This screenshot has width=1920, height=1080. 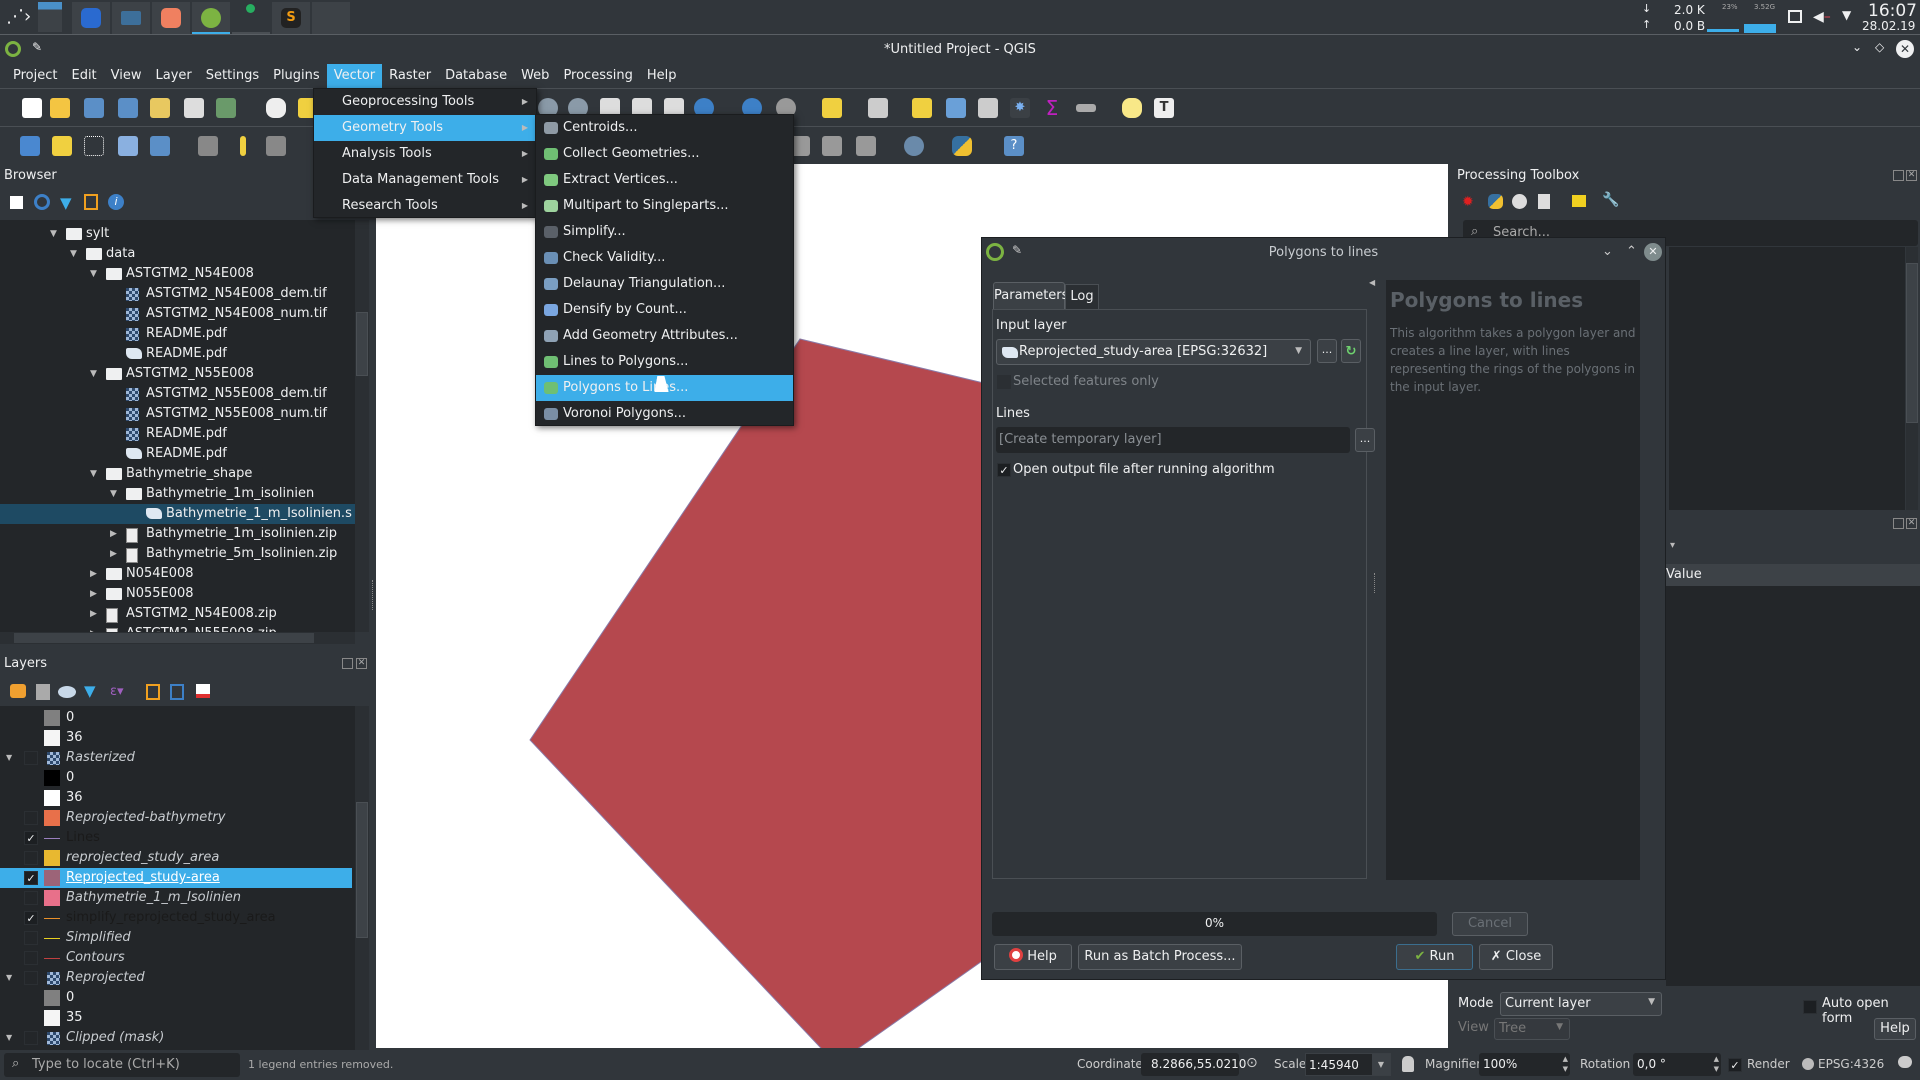 I want to click on select-by-value-icon, so click(x=878, y=108).